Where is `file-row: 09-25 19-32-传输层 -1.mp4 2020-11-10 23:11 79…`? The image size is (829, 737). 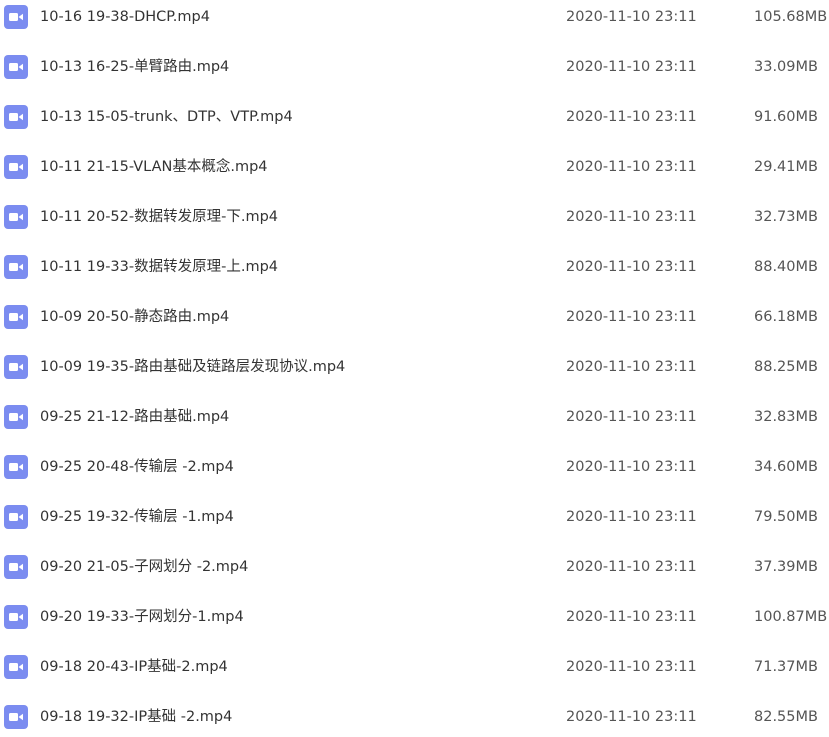 file-row: 09-25 19-32-传输层 -1.mp4 2020-11-10 23:11 79… is located at coordinates (414, 517).